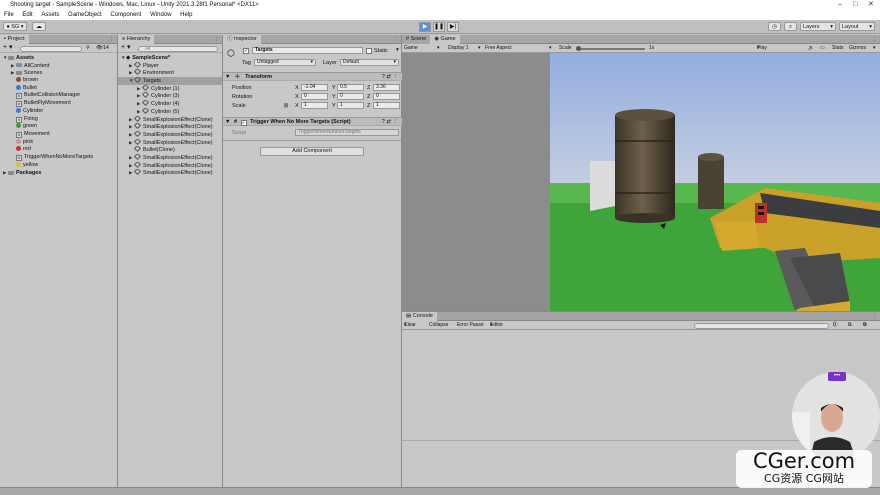 This screenshot has width=880, height=495. I want to click on menu-window: Window, so click(160, 15).